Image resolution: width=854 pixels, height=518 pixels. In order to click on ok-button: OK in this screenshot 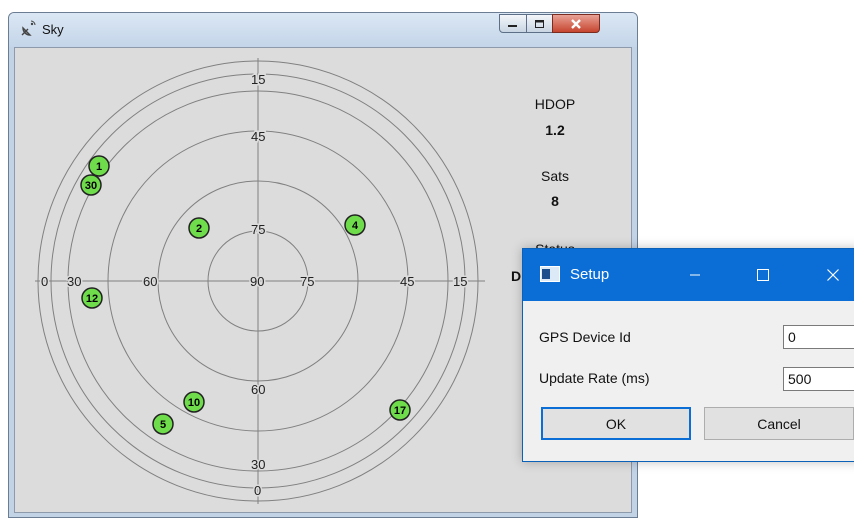, I will do `click(616, 423)`.